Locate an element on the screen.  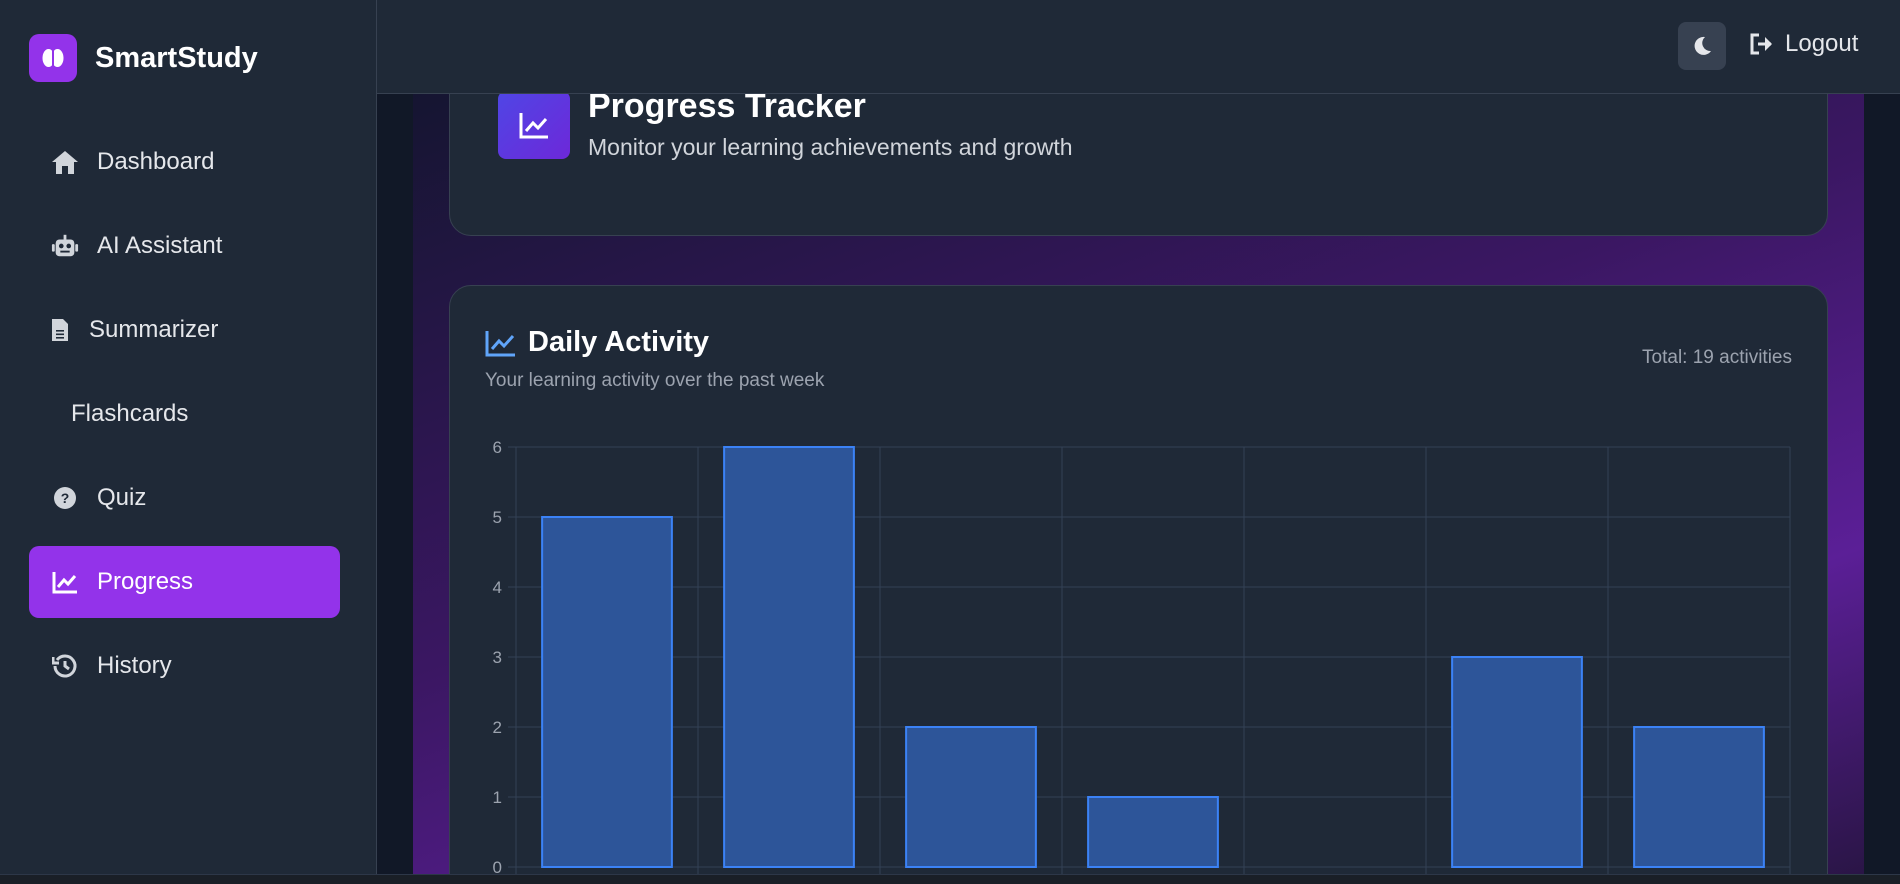
app-name: SmartStudy is located at coordinates (176, 57).